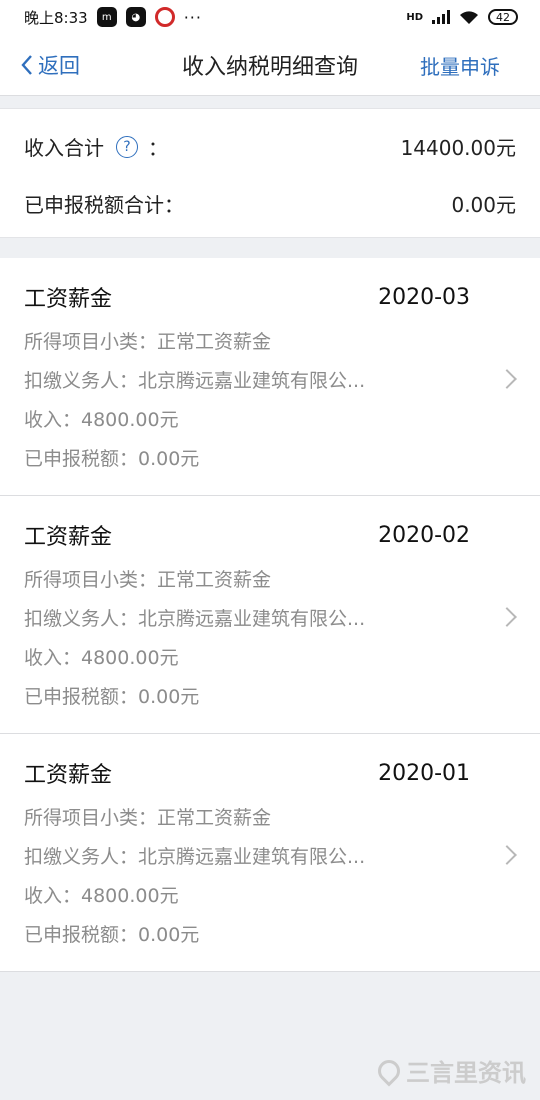 This screenshot has width=540, height=1100. Describe the element at coordinates (424, 535) in the screenshot. I see `record-period: 2020-02` at that location.